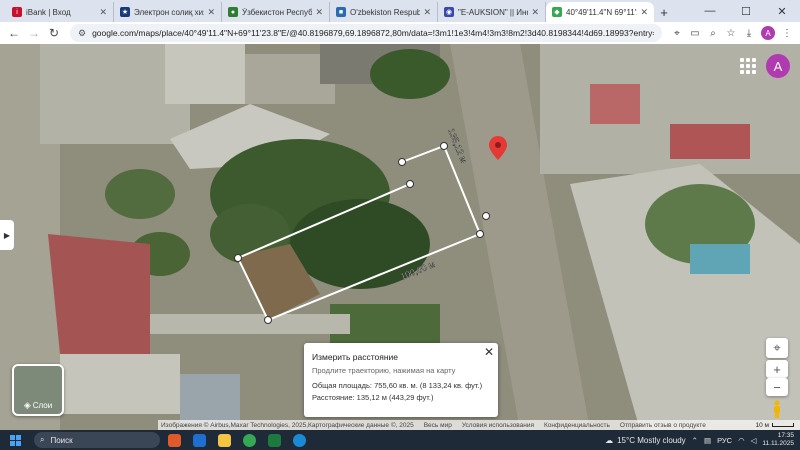  Describe the element at coordinates (233, 12) in the screenshot. I see `emblem-favicon-icon: ●` at that location.